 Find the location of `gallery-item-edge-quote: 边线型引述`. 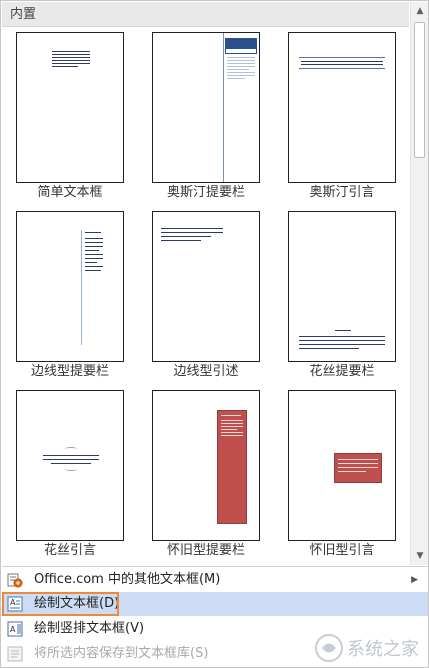

gallery-item-edge-quote: 边线型引述 is located at coordinates (204, 296).